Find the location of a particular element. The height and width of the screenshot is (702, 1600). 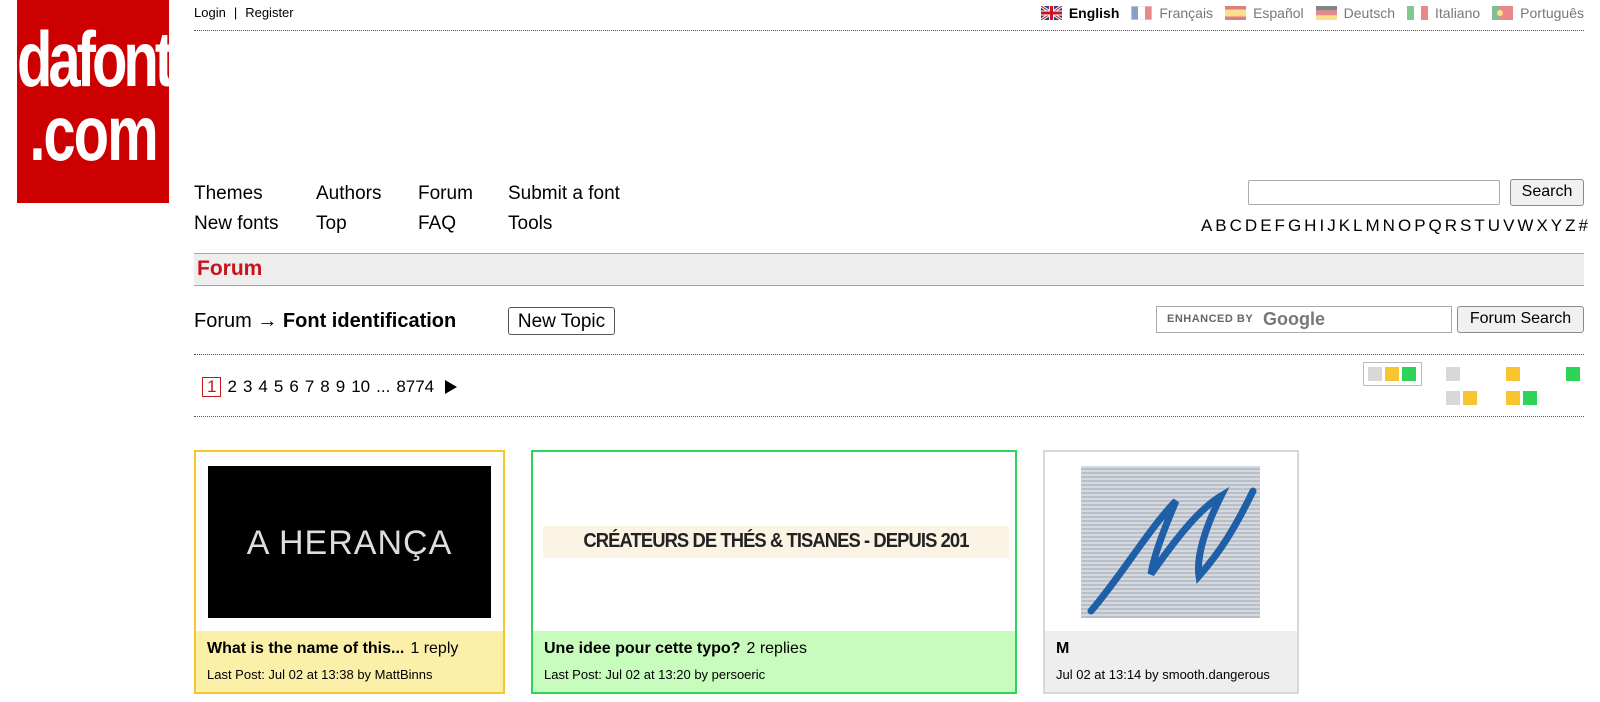

filter-identified is located at coordinates (1573, 374).